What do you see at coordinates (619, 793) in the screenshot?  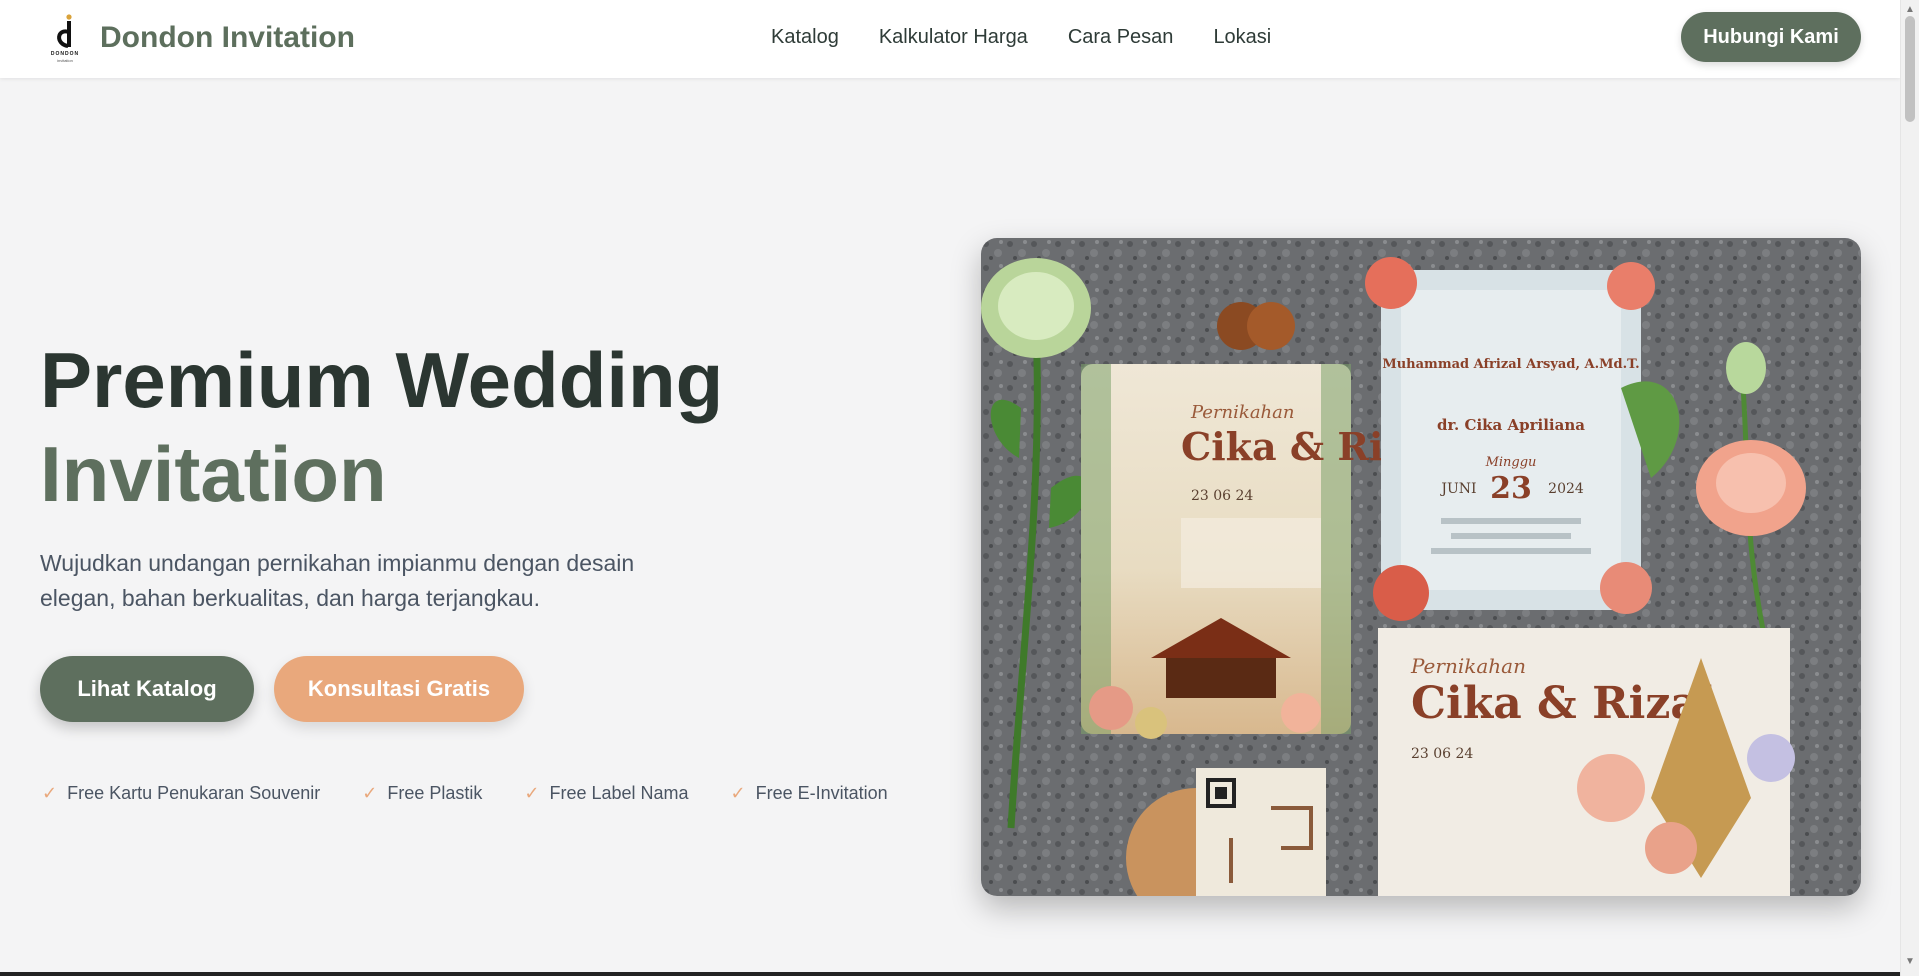 I see `feature-label: Free Label Nama` at bounding box center [619, 793].